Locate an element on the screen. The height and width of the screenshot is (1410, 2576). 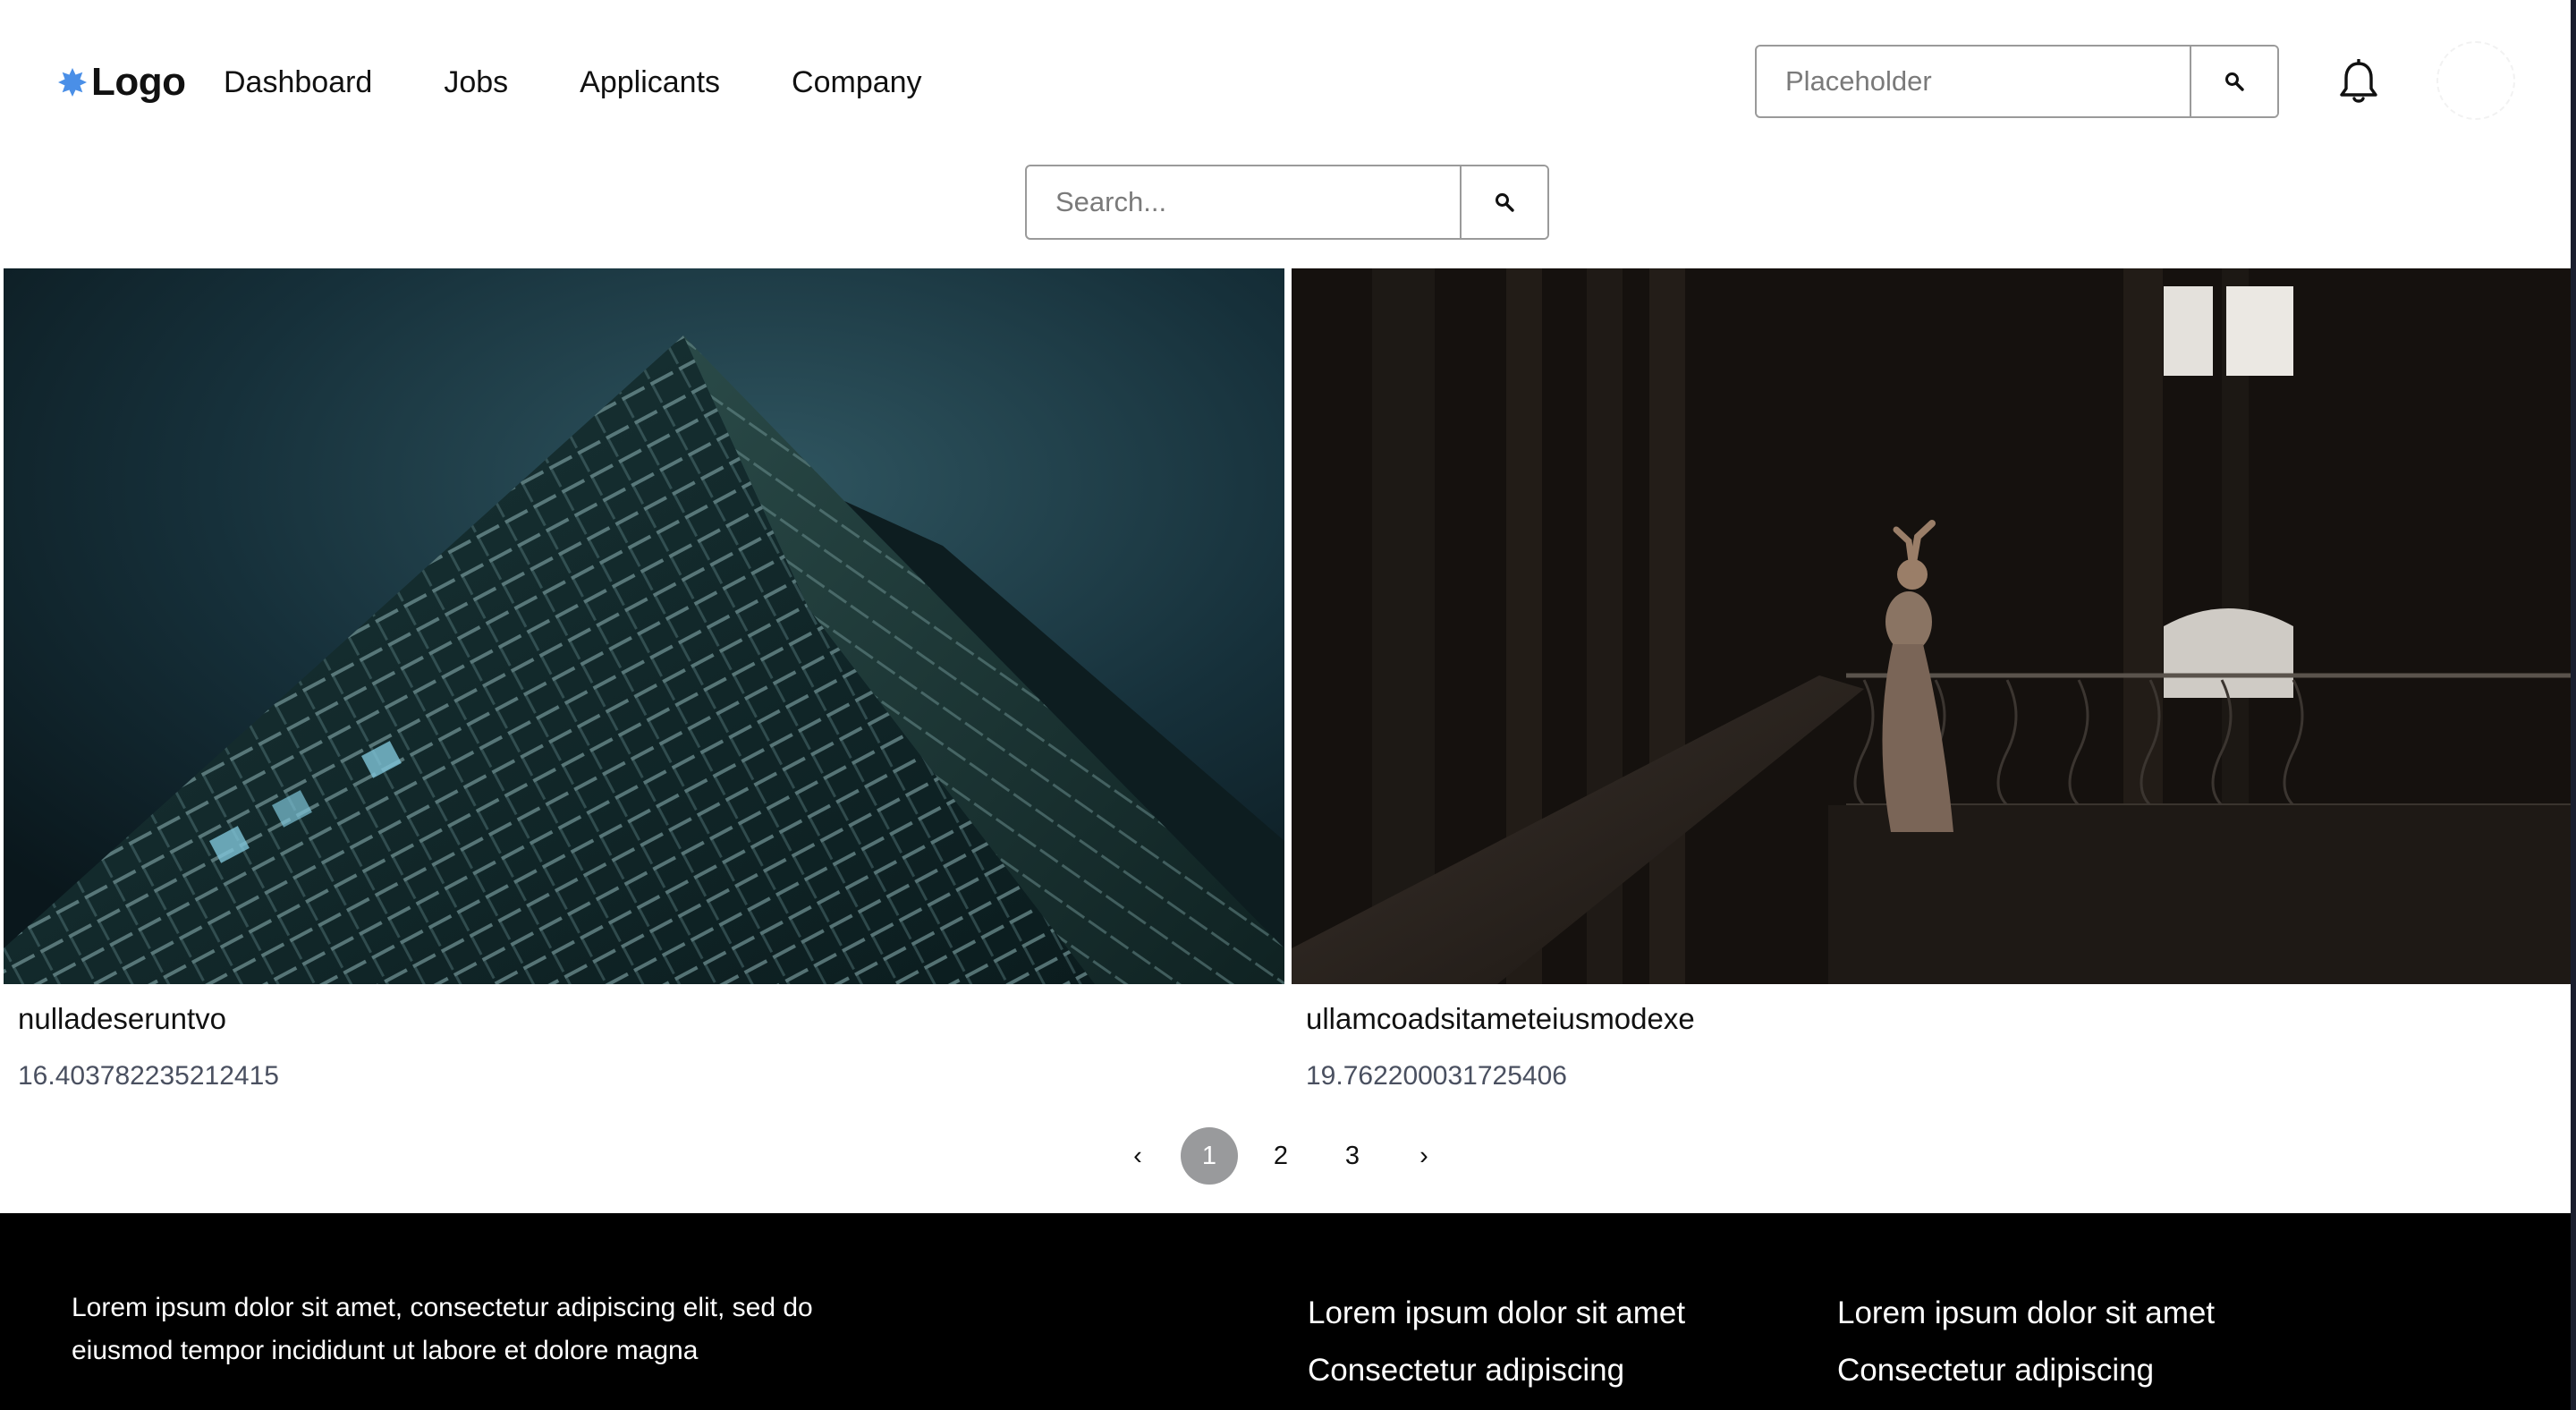
logo-text: Logo is located at coordinates (138, 82).